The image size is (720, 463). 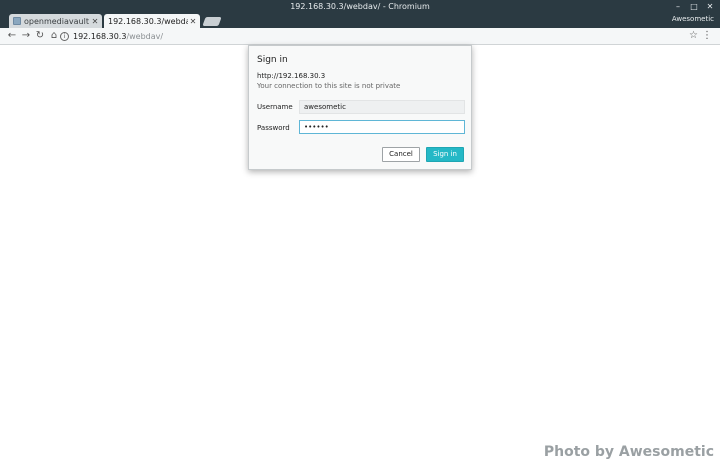 I want to click on password-label: Password, so click(x=273, y=128).